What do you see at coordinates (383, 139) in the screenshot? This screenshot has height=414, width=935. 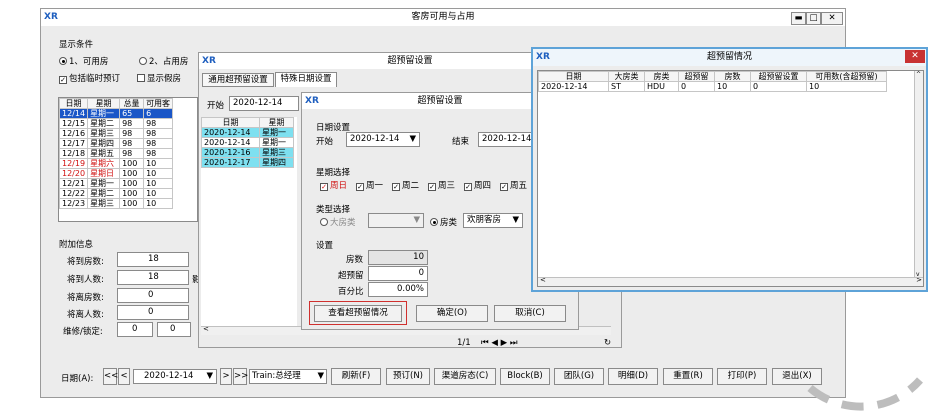 I see `inner-start-date: 2020-12-14 ▼` at bounding box center [383, 139].